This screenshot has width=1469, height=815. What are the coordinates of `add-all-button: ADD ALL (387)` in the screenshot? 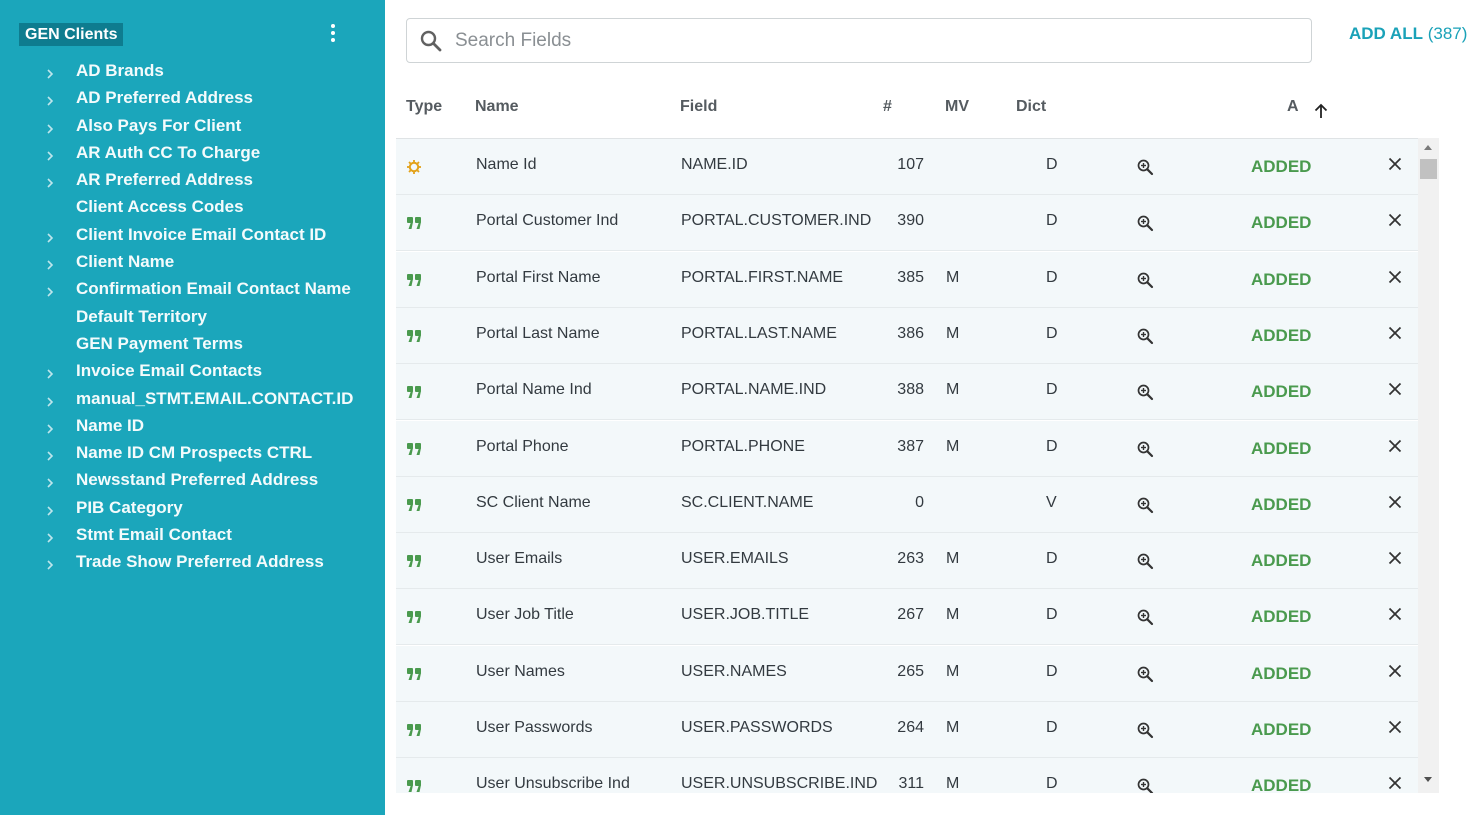 It's located at (1408, 34).